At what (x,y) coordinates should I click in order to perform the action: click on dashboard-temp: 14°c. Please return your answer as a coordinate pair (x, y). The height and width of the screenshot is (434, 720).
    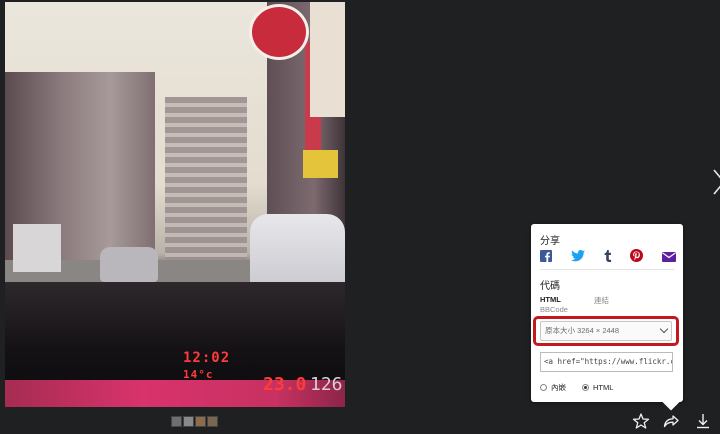
    Looking at the image, I should click on (198, 374).